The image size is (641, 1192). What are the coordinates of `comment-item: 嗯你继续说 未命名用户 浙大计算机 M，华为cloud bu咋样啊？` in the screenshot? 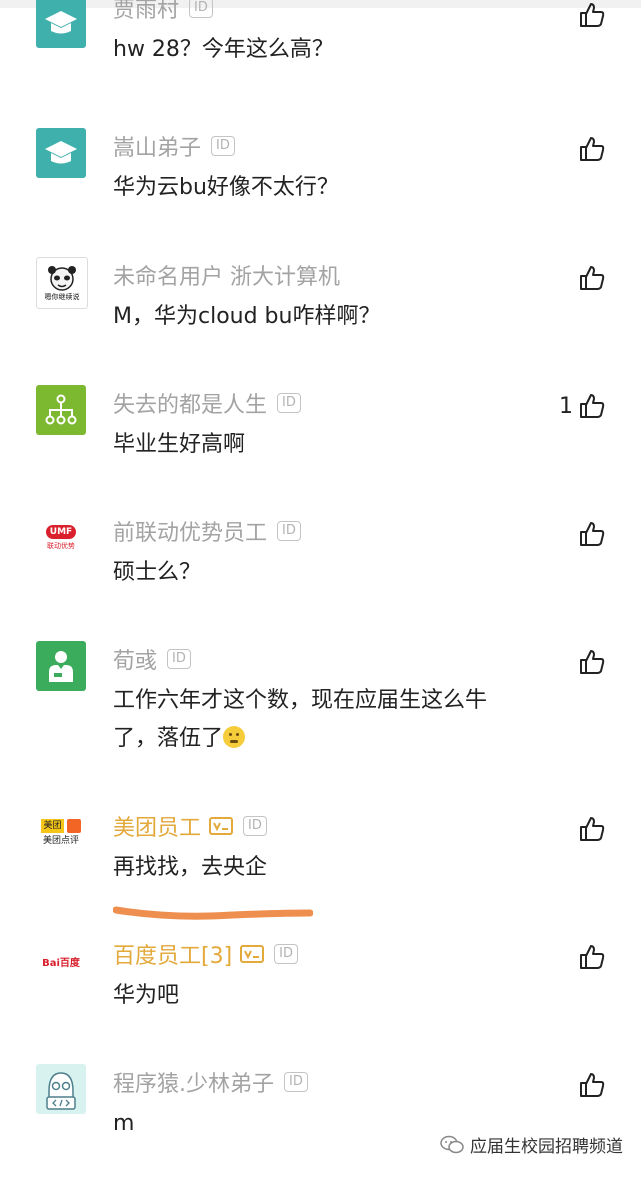 It's located at (320, 321).